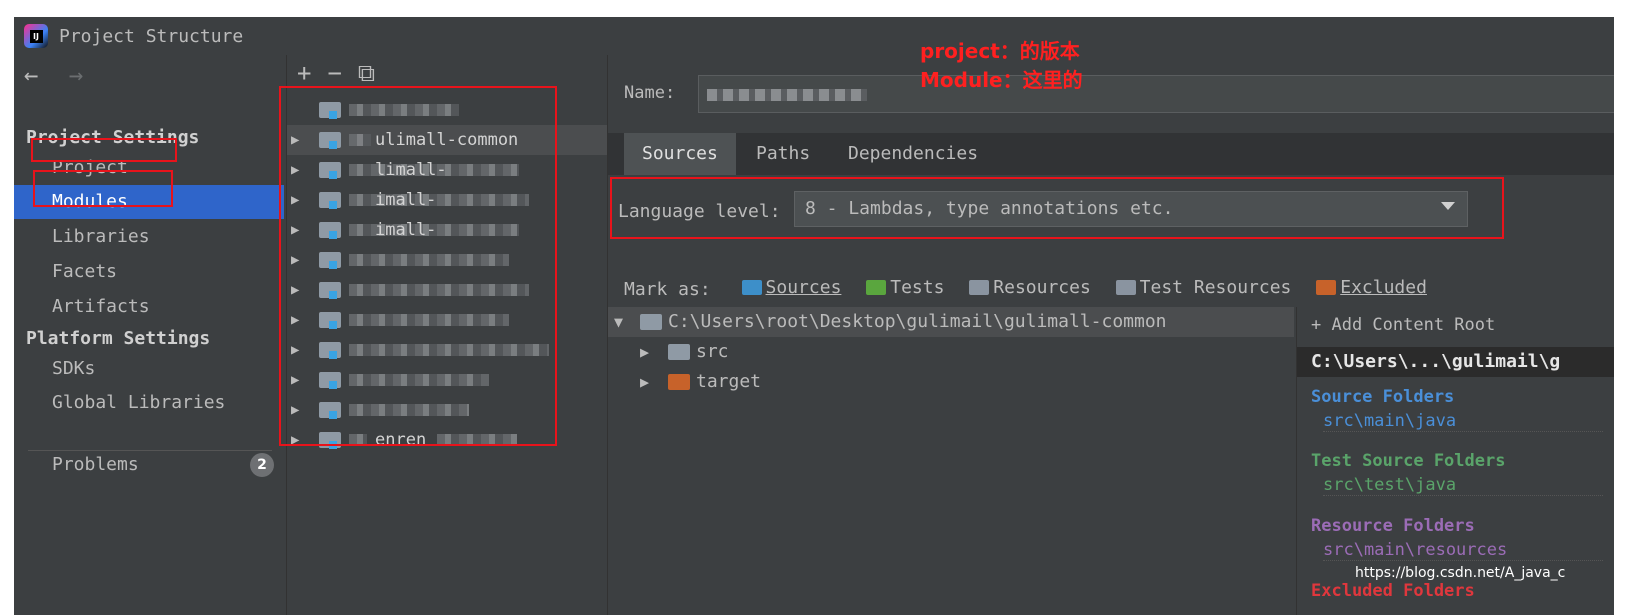  What do you see at coordinates (149, 403) in the screenshot?
I see `nav-item-global-libraries: Global Libraries` at bounding box center [149, 403].